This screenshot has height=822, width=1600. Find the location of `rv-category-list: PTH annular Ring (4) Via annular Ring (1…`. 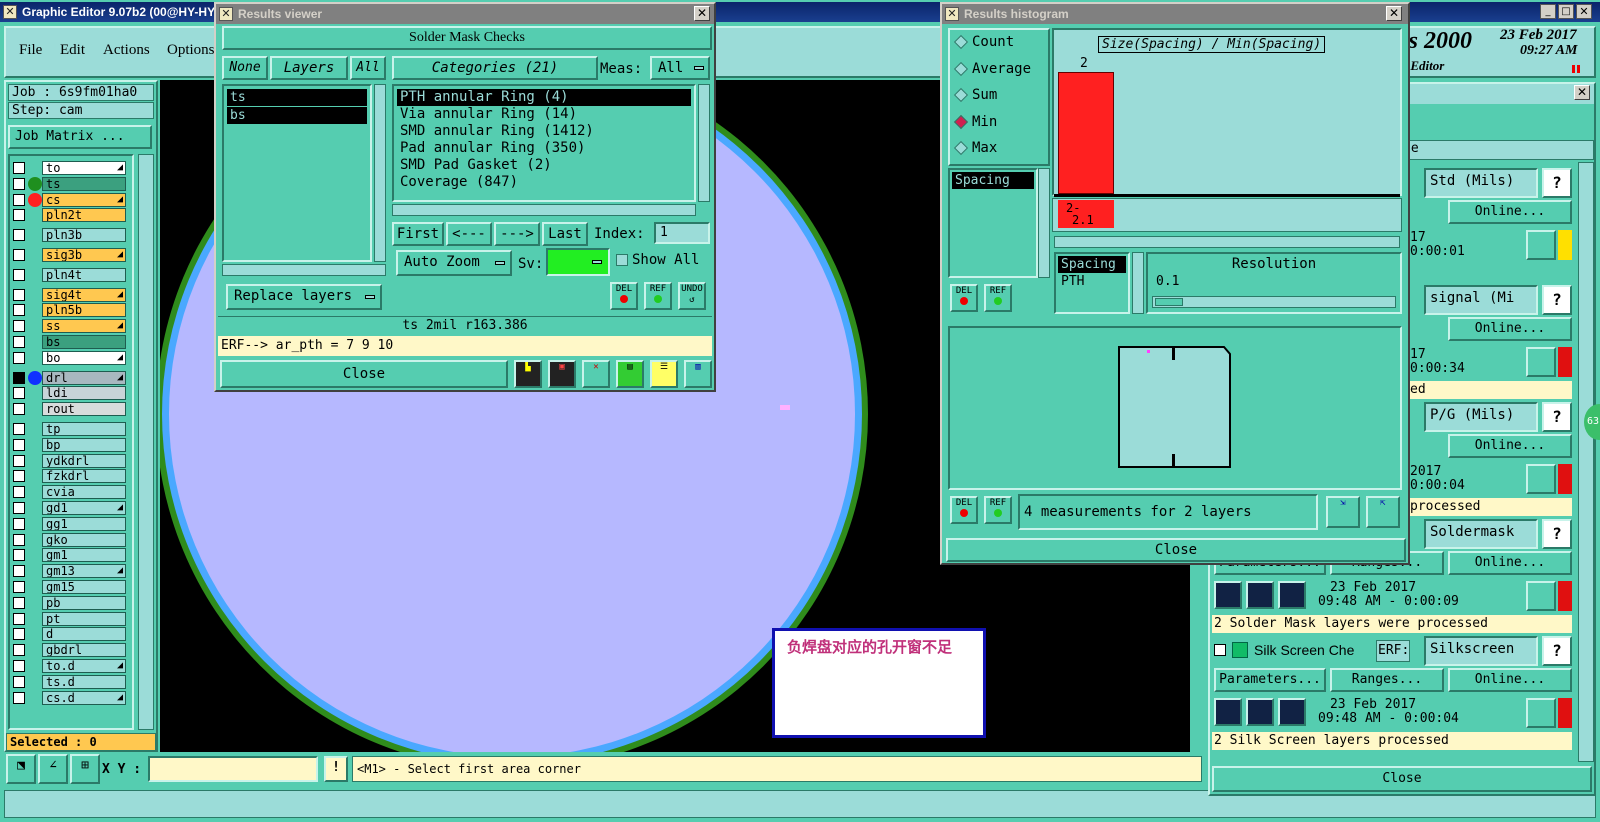

rv-category-list: PTH annular Ring (4) Via annular Ring (1… is located at coordinates (544, 143).